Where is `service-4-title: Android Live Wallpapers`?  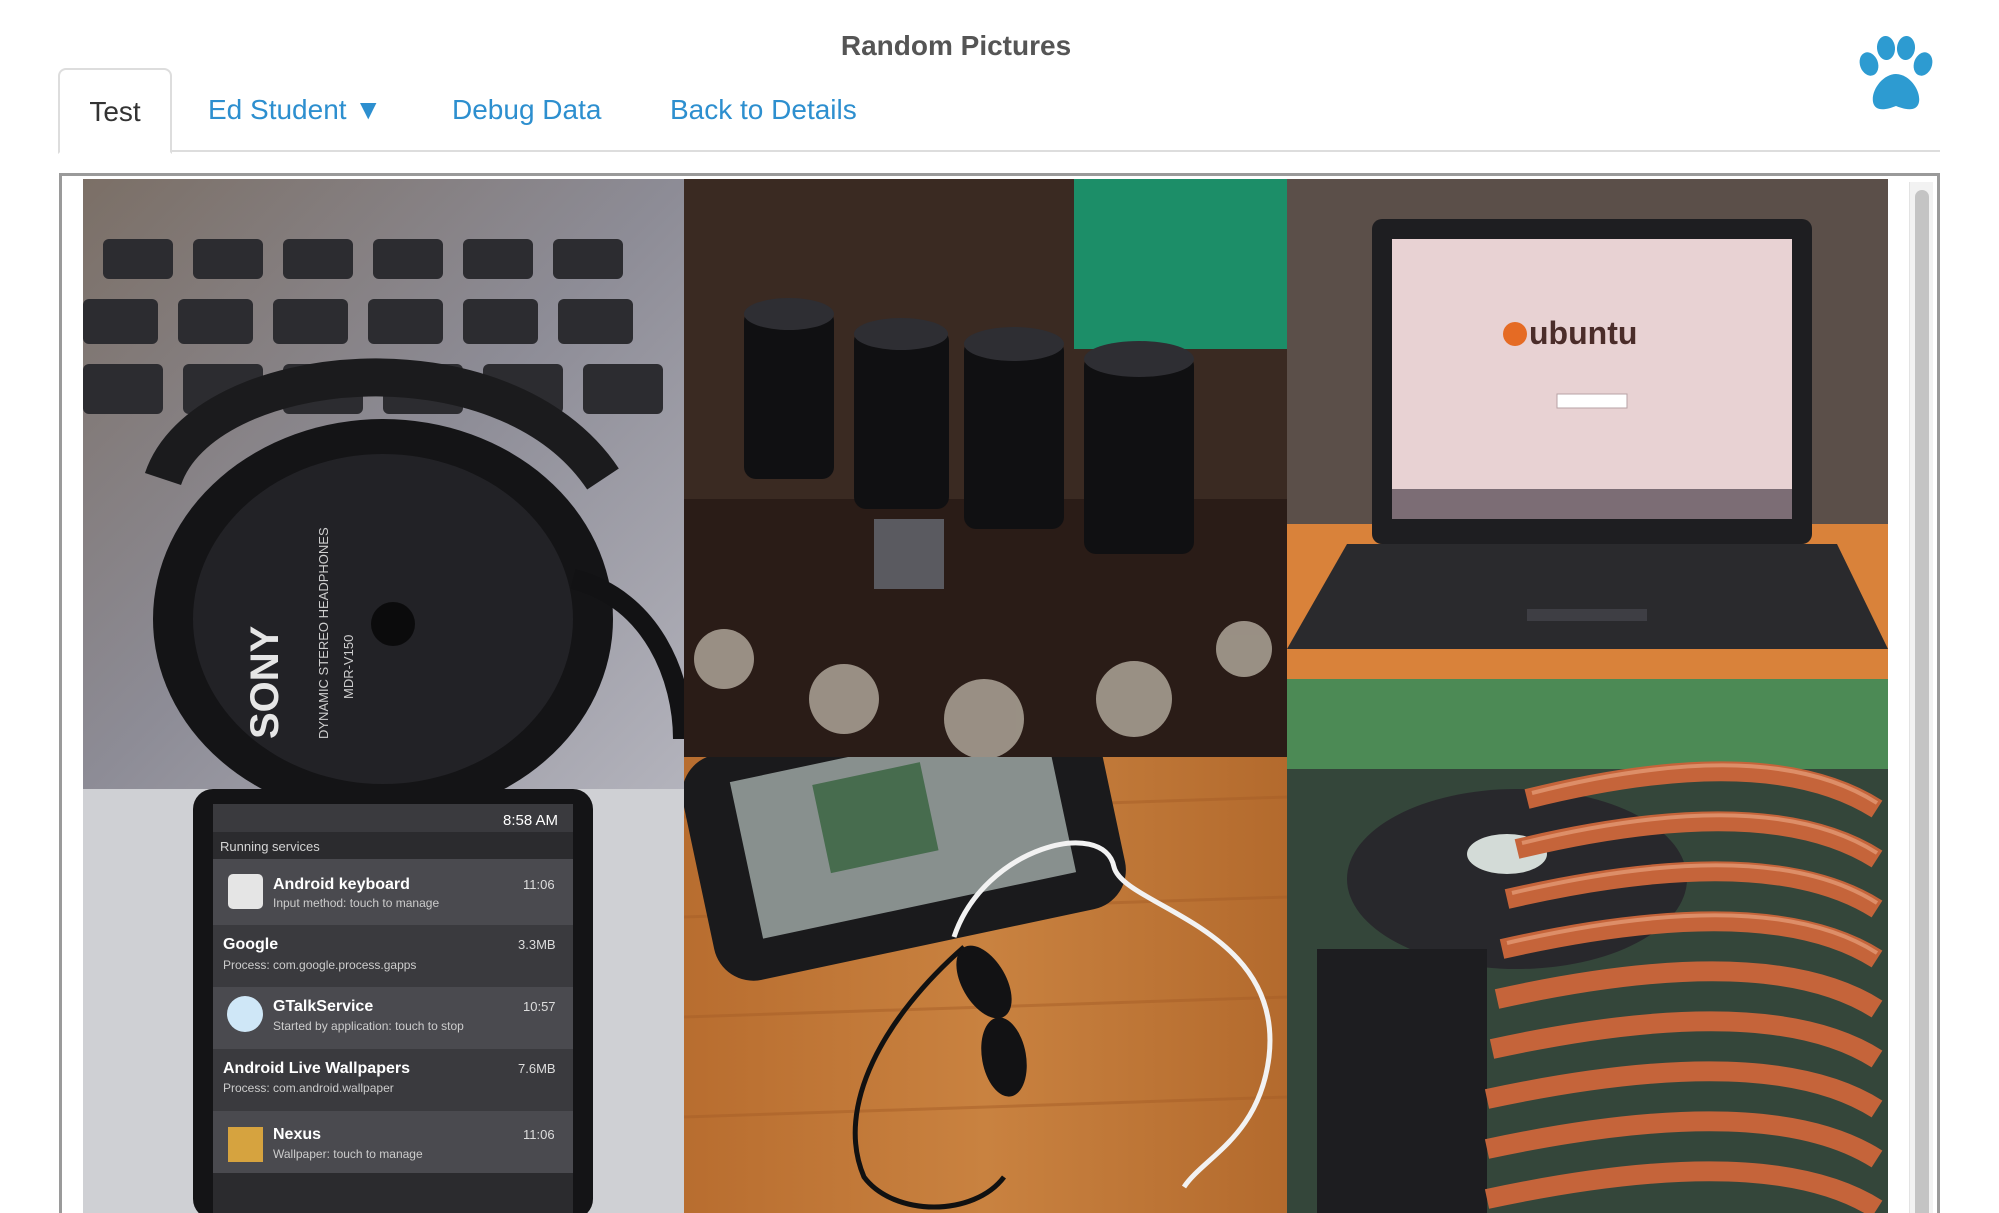
service-4-title: Android Live Wallpapers is located at coordinates (316, 1068).